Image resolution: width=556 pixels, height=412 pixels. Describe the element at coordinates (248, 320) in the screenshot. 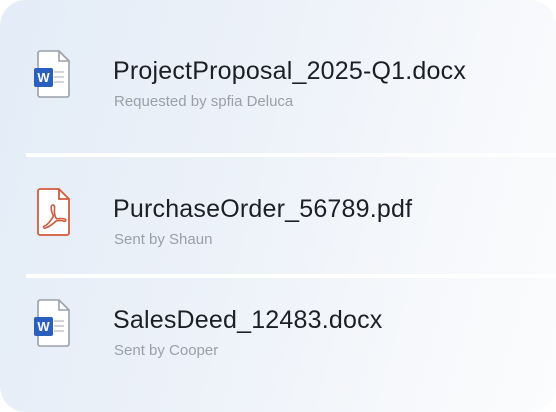

I see `file-name: SalesDeed_12483.docx` at that location.